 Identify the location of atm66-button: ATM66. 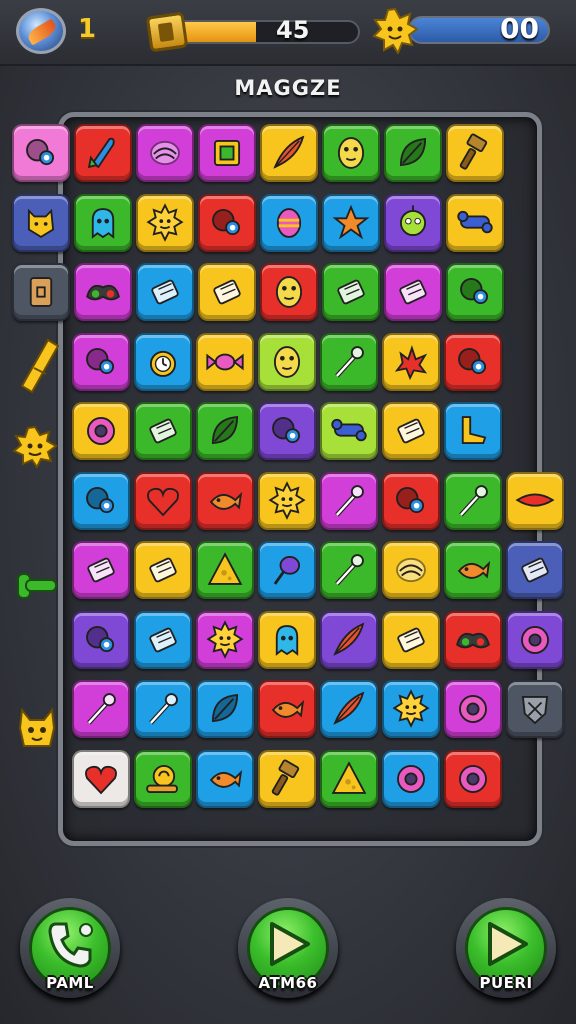
(288, 948).